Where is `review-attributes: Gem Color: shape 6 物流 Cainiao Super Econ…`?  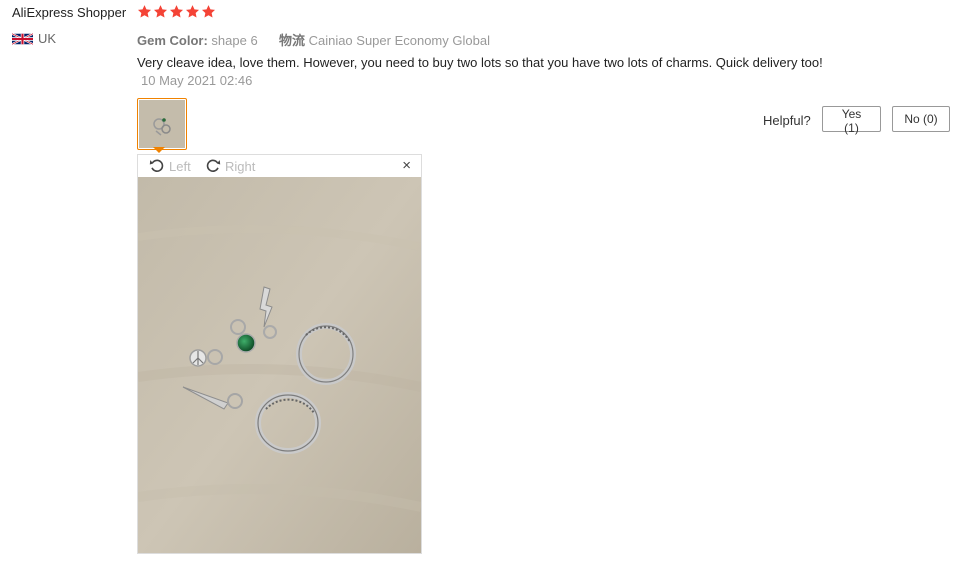 review-attributes: Gem Color: shape 6 物流 Cainiao Super Econ… is located at coordinates (313, 39).